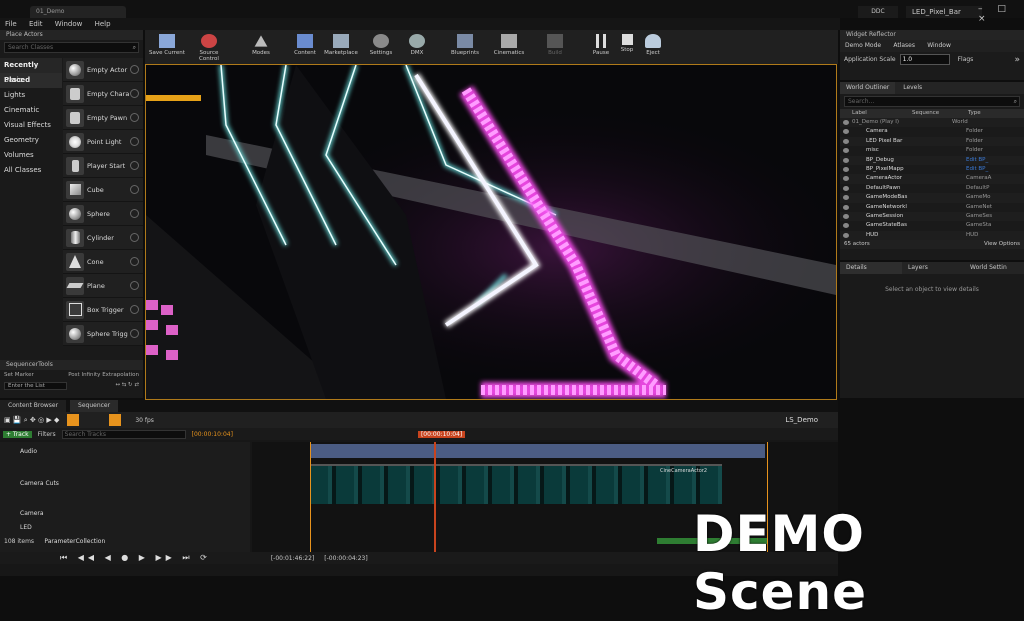 Image resolution: width=1024 pixels, height=621 pixels. Describe the element at coordinates (878, 12) in the screenshot. I see `ddc-indicator: DDC` at that location.